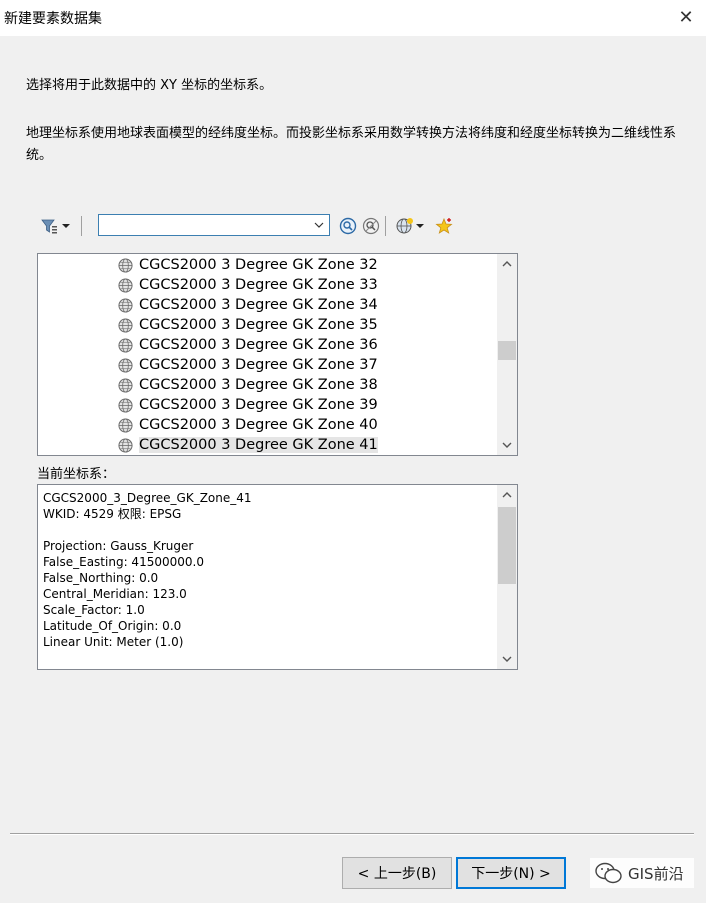 The image size is (706, 903). I want to click on close-icon: ✕, so click(686, 17).